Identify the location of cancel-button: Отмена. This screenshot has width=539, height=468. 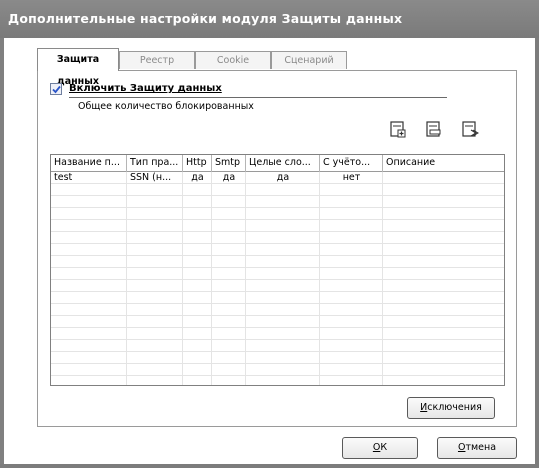
(477, 448).